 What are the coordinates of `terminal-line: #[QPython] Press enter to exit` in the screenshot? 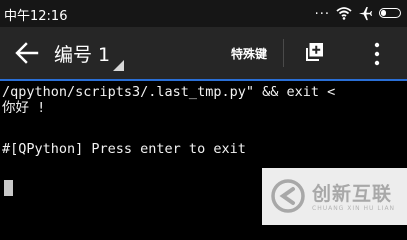 It's located at (124, 149).